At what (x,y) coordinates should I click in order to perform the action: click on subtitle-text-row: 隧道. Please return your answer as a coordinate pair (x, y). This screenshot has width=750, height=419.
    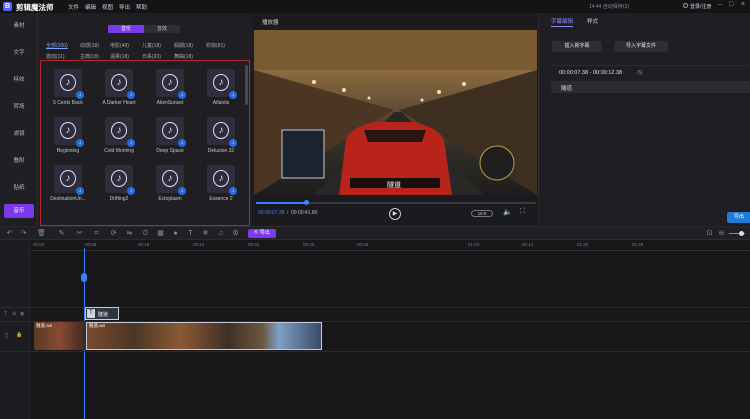
    Looking at the image, I should click on (650, 87).